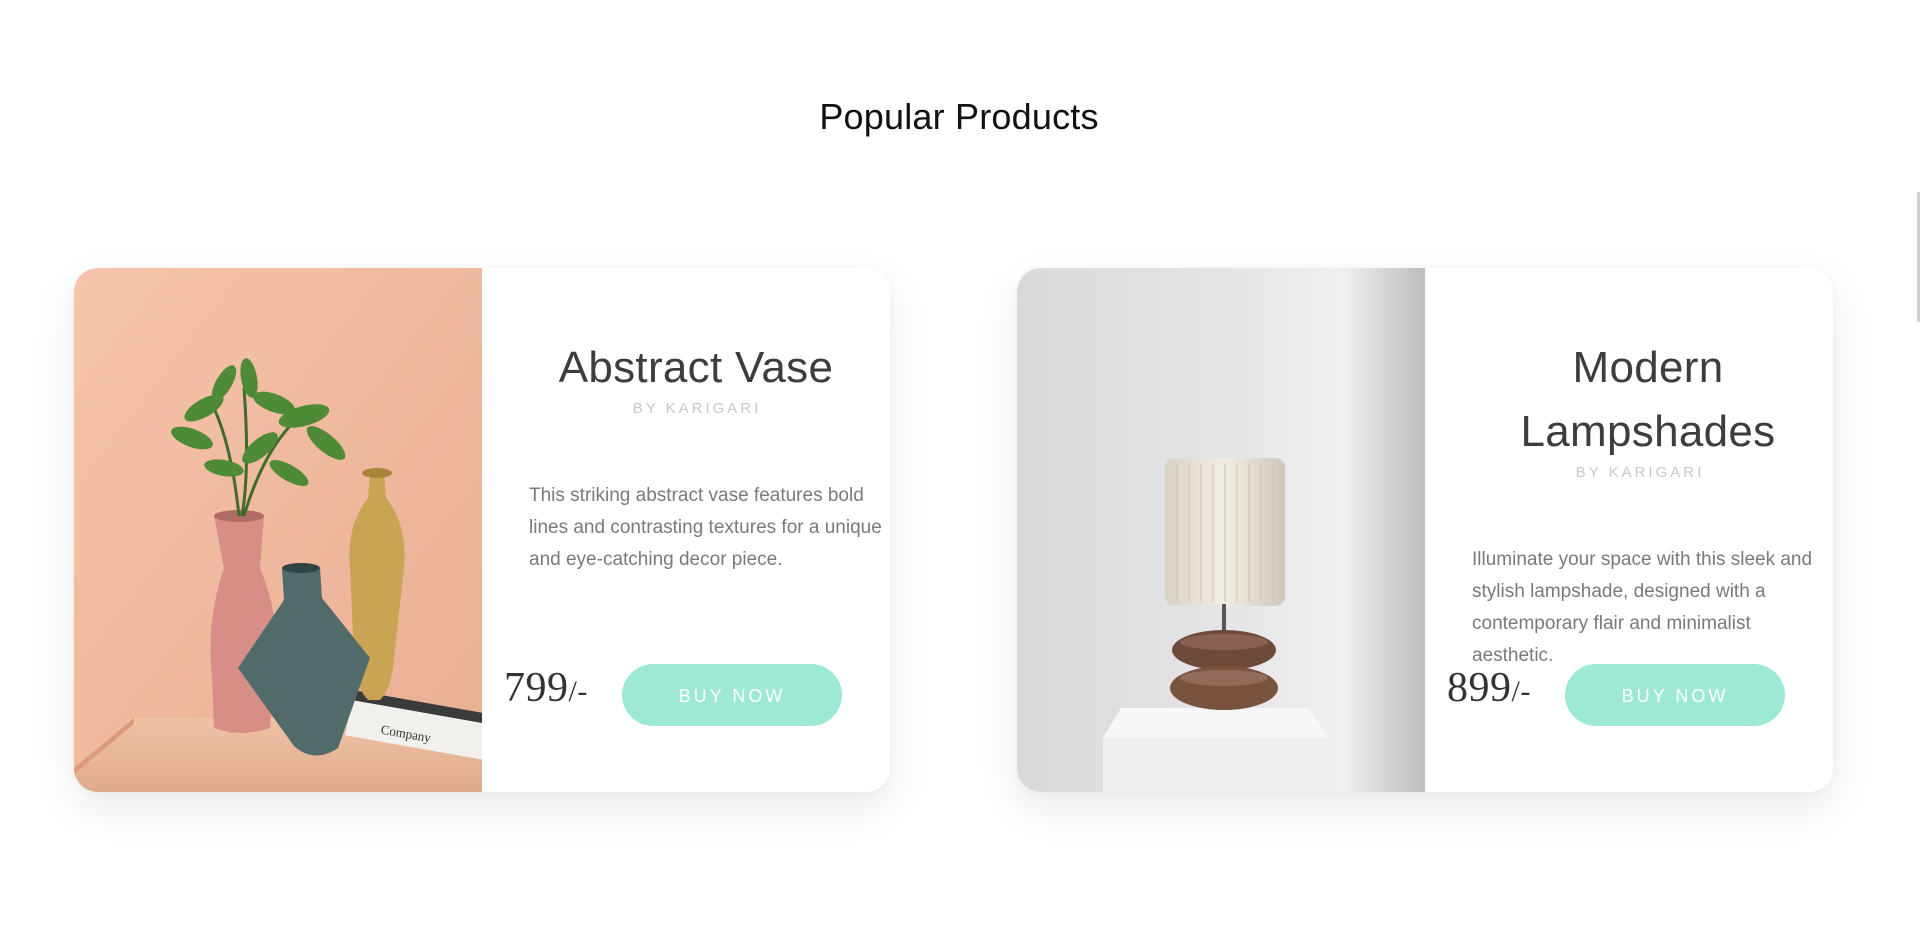 The height and width of the screenshot is (925, 1920). I want to click on product-title: Abstract Vase, so click(696, 367).